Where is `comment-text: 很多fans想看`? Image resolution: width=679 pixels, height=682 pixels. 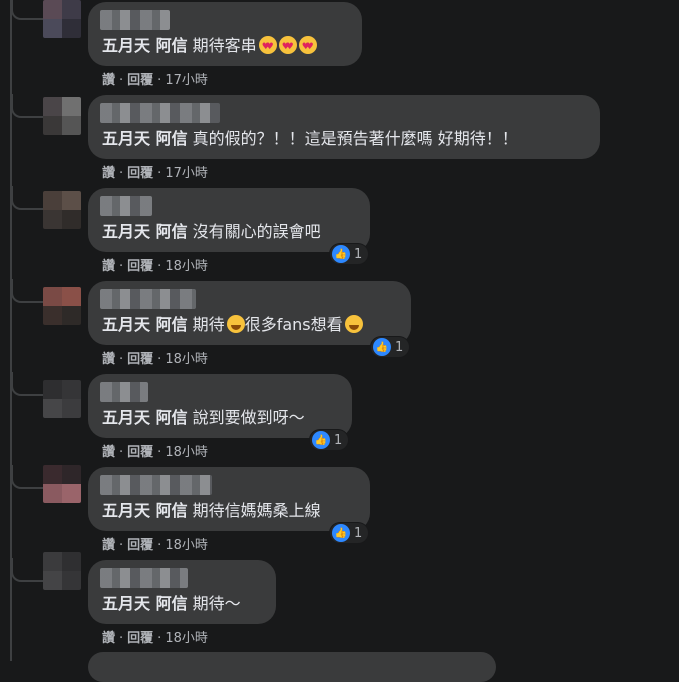 comment-text: 很多fans想看 is located at coordinates (293, 324).